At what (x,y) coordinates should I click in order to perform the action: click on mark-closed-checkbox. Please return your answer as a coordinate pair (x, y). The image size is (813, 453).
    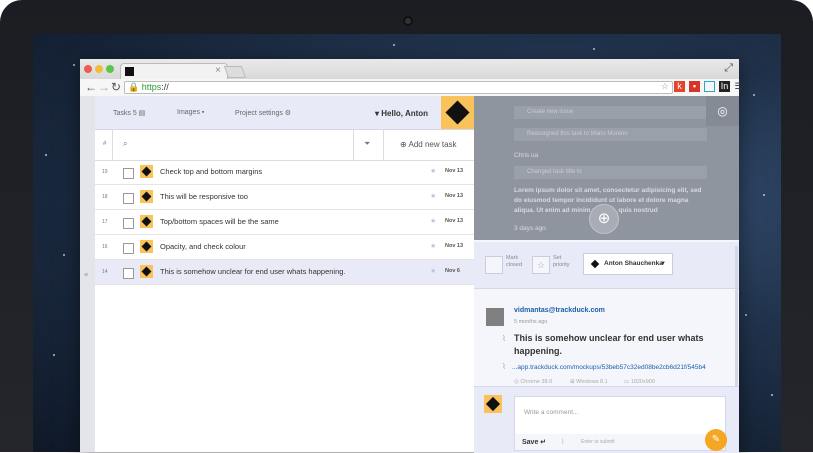
    Looking at the image, I should click on (494, 265).